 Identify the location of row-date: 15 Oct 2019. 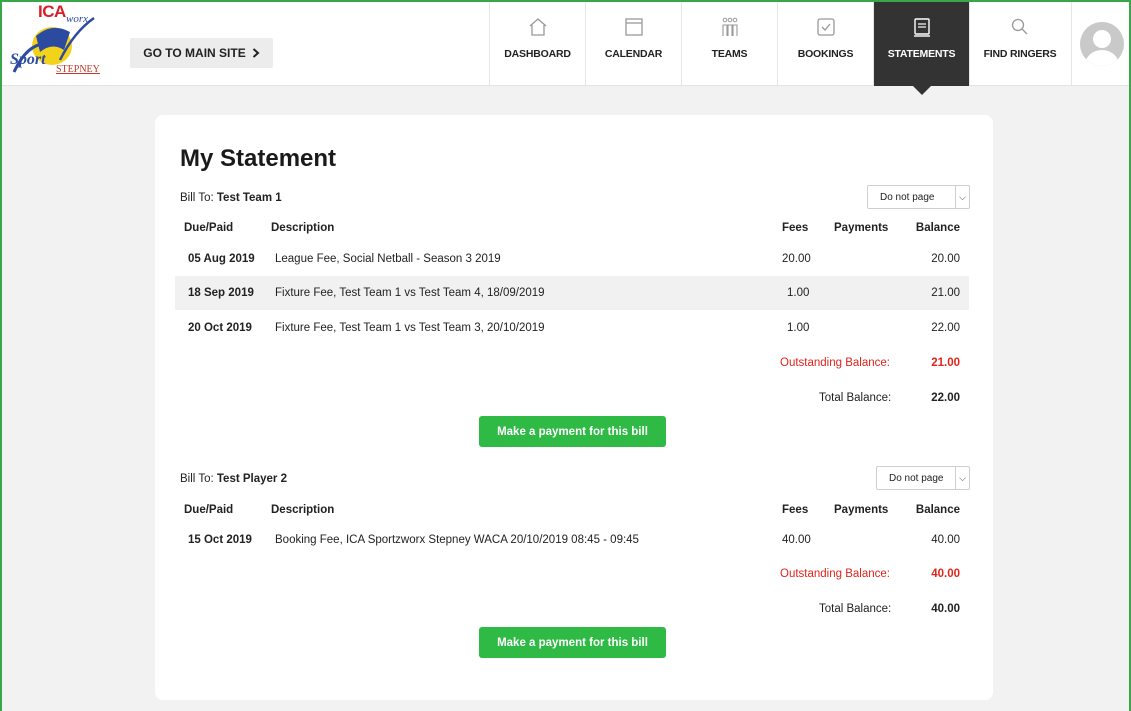
(220, 540).